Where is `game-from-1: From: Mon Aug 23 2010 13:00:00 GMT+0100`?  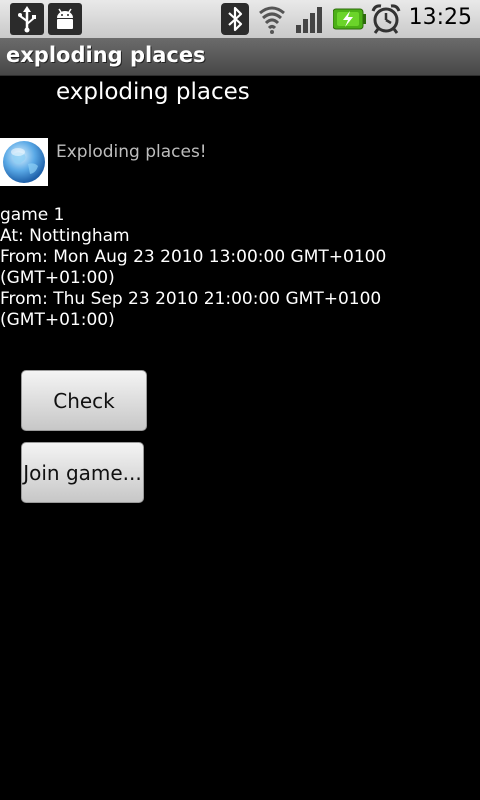 game-from-1: From: Mon Aug 23 2010 13:00:00 GMT+0100 is located at coordinates (193, 257).